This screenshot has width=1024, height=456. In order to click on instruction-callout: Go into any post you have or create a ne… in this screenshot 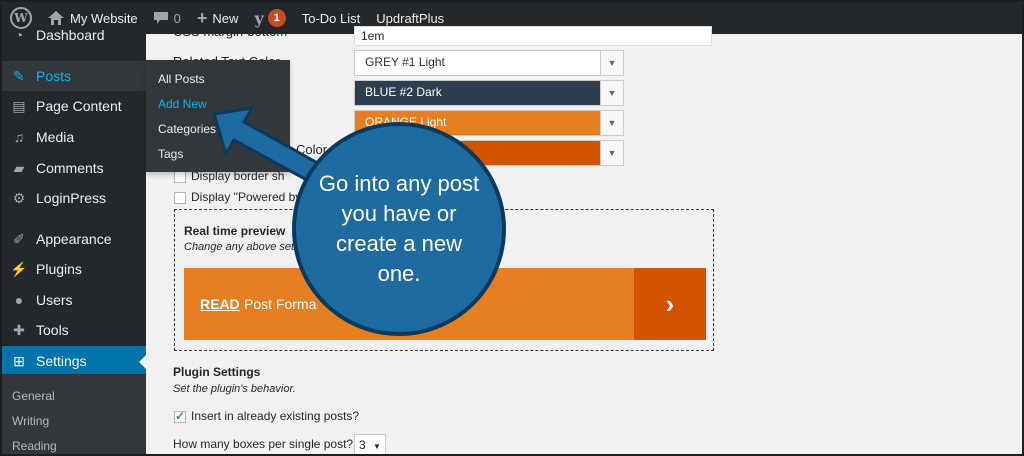, I will do `click(399, 229)`.